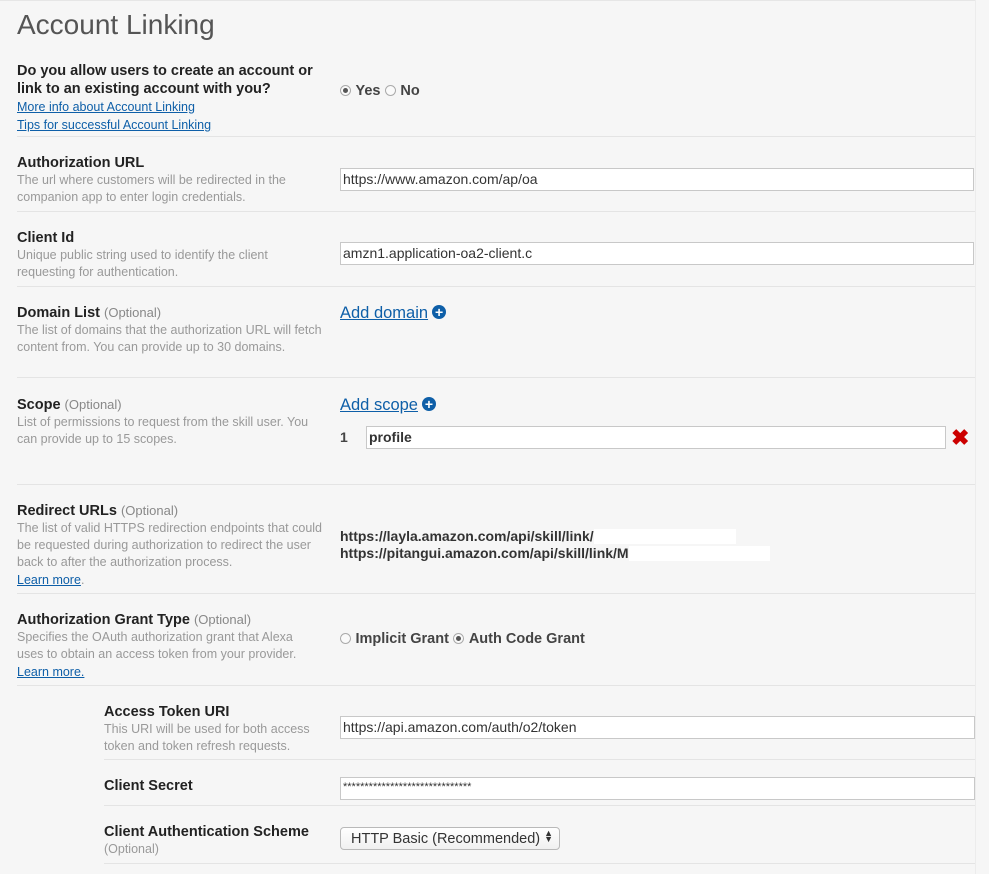  I want to click on yes-label: Yes, so click(368, 90).